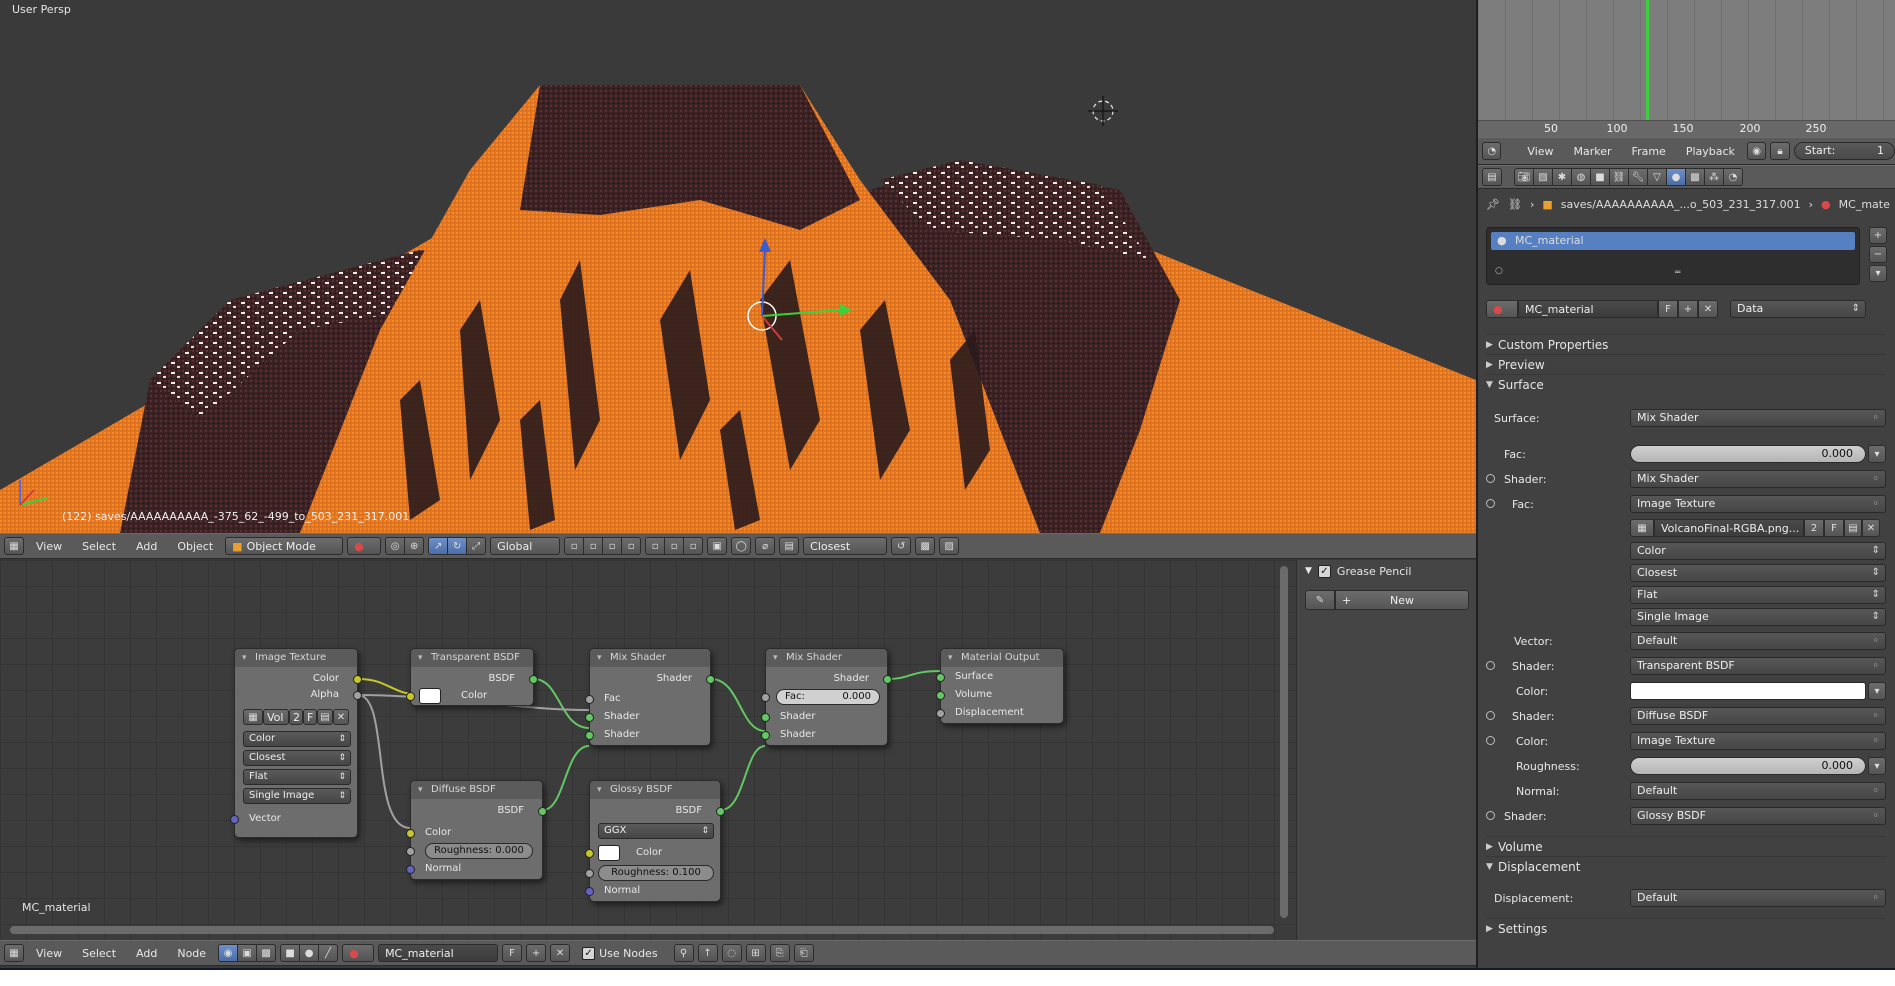  What do you see at coordinates (1710, 151) in the screenshot?
I see `menu-playback: Playback` at bounding box center [1710, 151].